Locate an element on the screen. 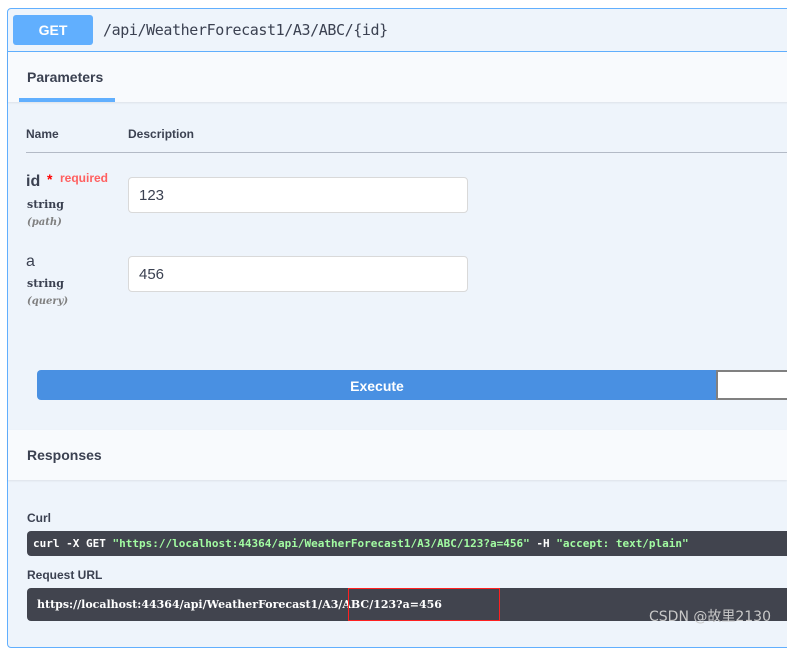  required-label: required is located at coordinates (84, 178).